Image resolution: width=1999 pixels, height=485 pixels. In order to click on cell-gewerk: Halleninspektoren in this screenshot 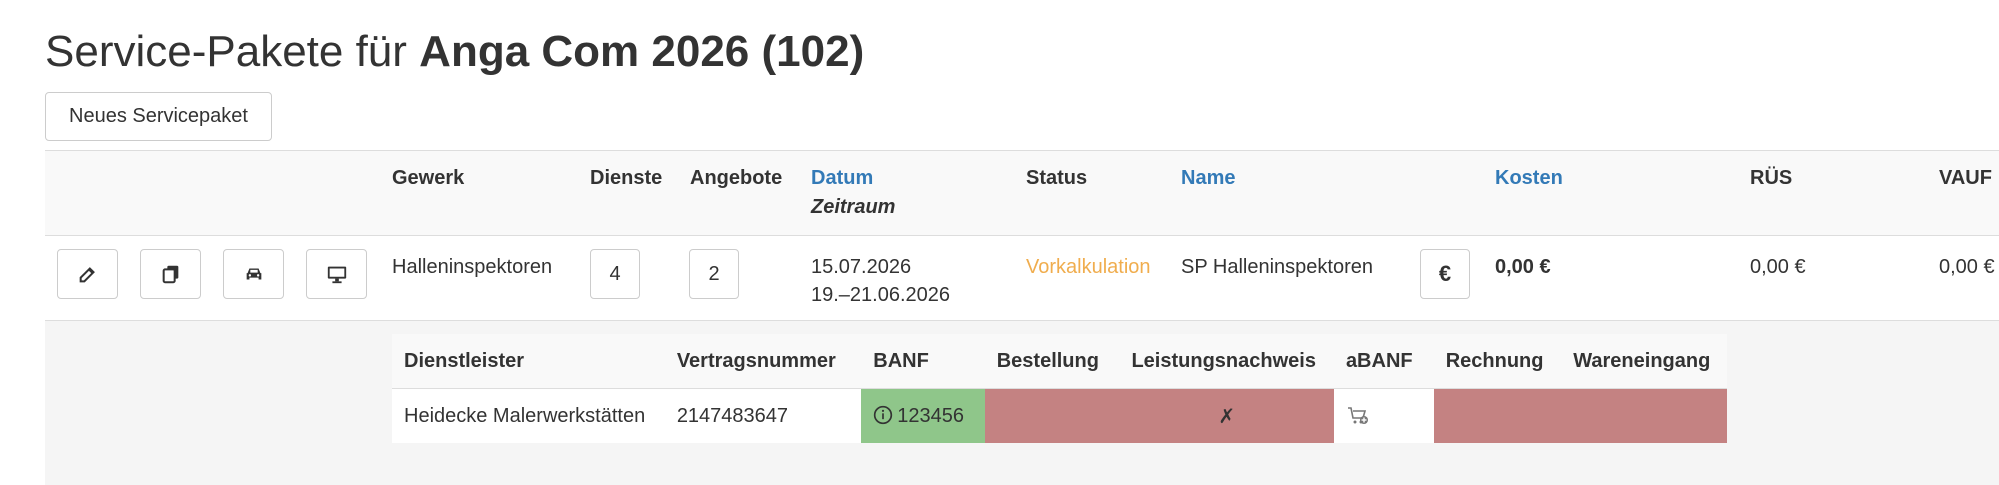, I will do `click(472, 267)`.